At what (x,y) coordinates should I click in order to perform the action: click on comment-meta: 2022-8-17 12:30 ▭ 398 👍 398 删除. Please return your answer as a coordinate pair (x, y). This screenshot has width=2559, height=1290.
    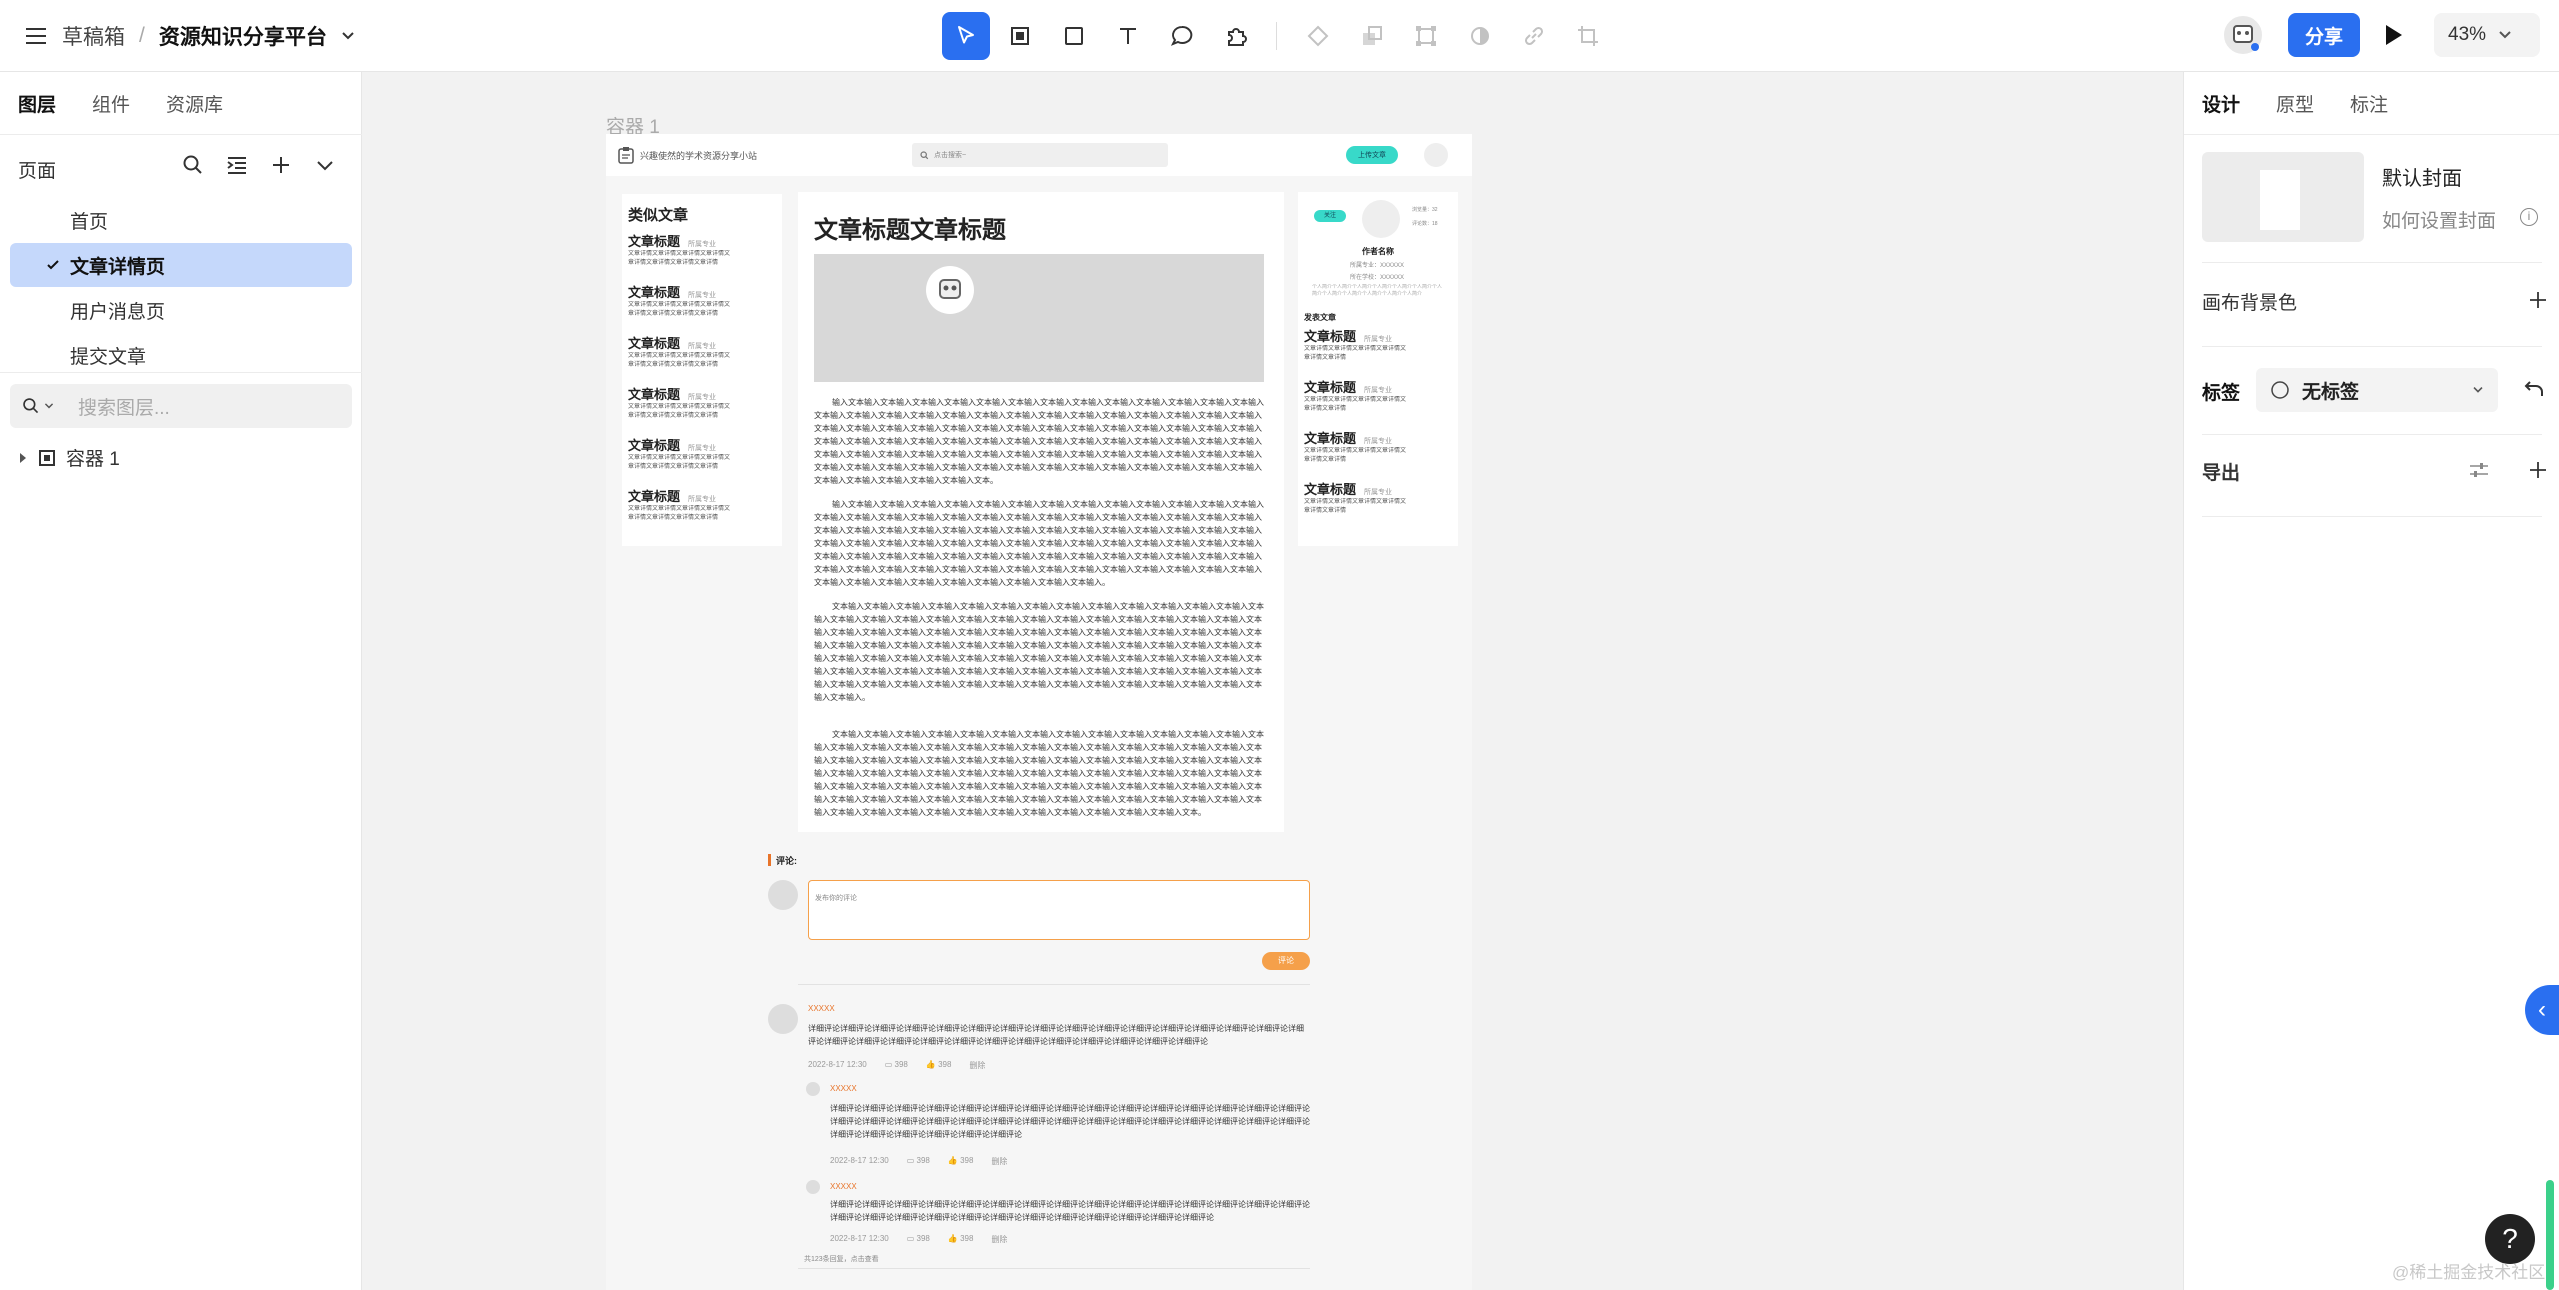
    Looking at the image, I should click on (918, 1161).